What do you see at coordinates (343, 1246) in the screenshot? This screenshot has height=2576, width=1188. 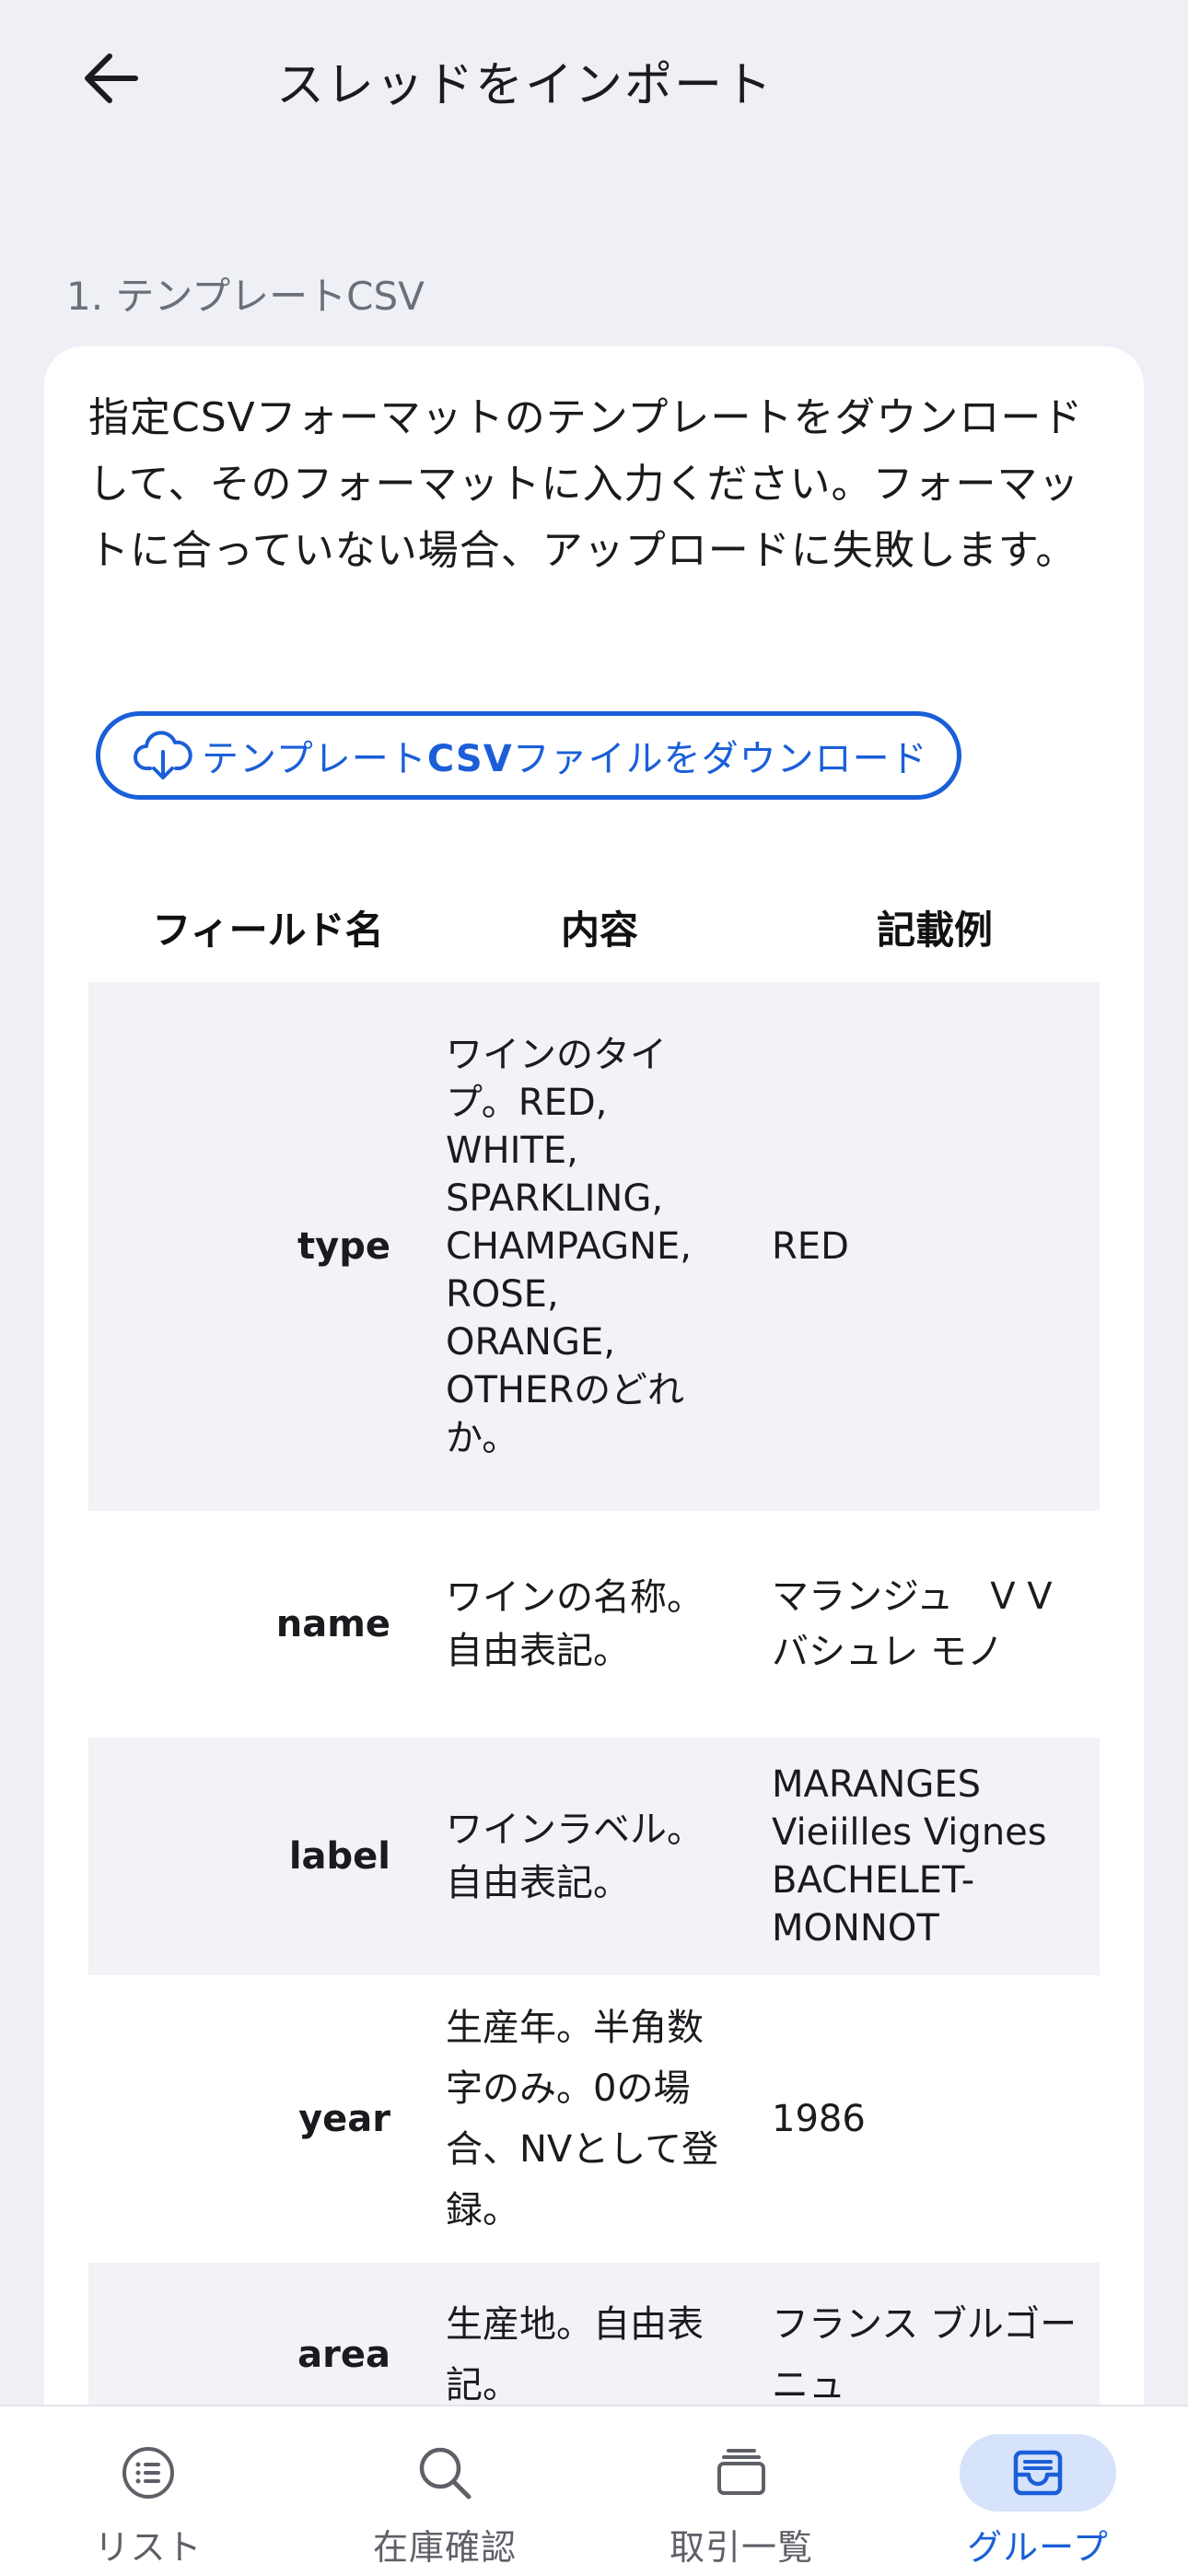 I see `field-name: type` at bounding box center [343, 1246].